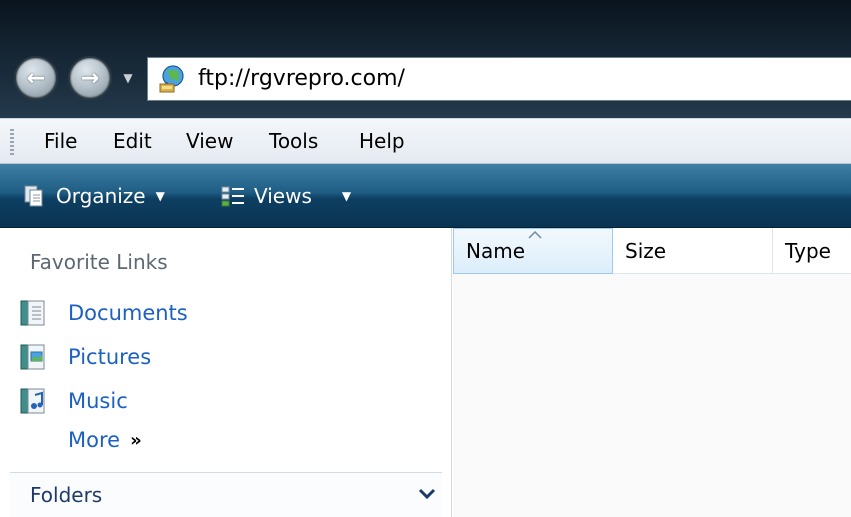 This screenshot has height=517, width=851. What do you see at coordinates (66, 495) in the screenshot?
I see `folders-label: Folders` at bounding box center [66, 495].